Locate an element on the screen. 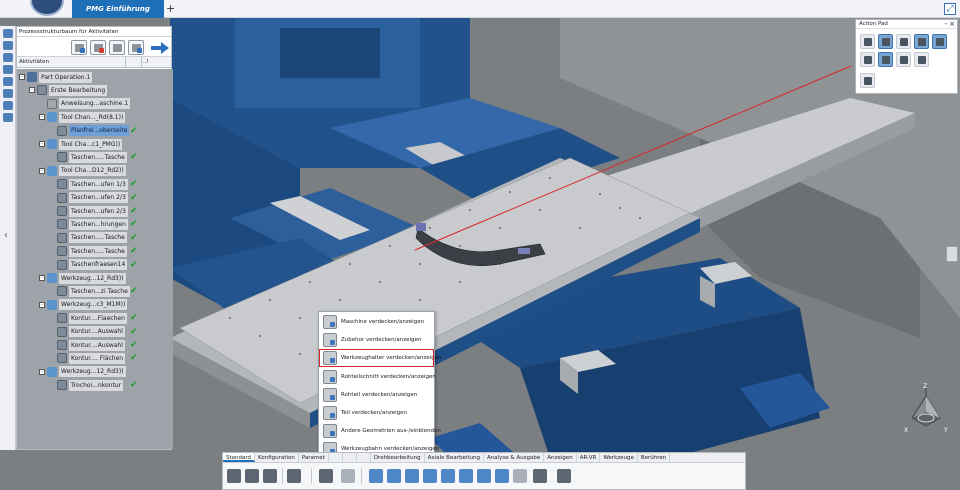 Image resolution: width=960 pixels, height=490 pixels. tree-node-item: Werkzeug...c3_M1M)) is located at coordinates (87, 305).